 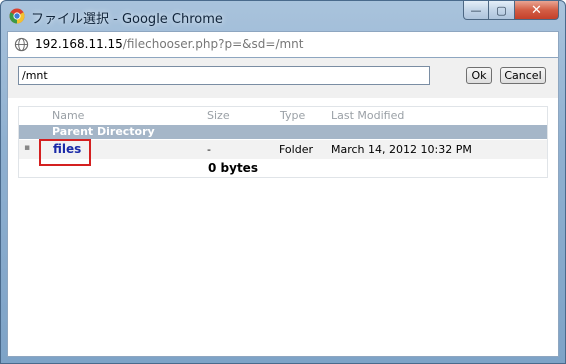 I want to click on cancel-button: Cancel, so click(x=523, y=75).